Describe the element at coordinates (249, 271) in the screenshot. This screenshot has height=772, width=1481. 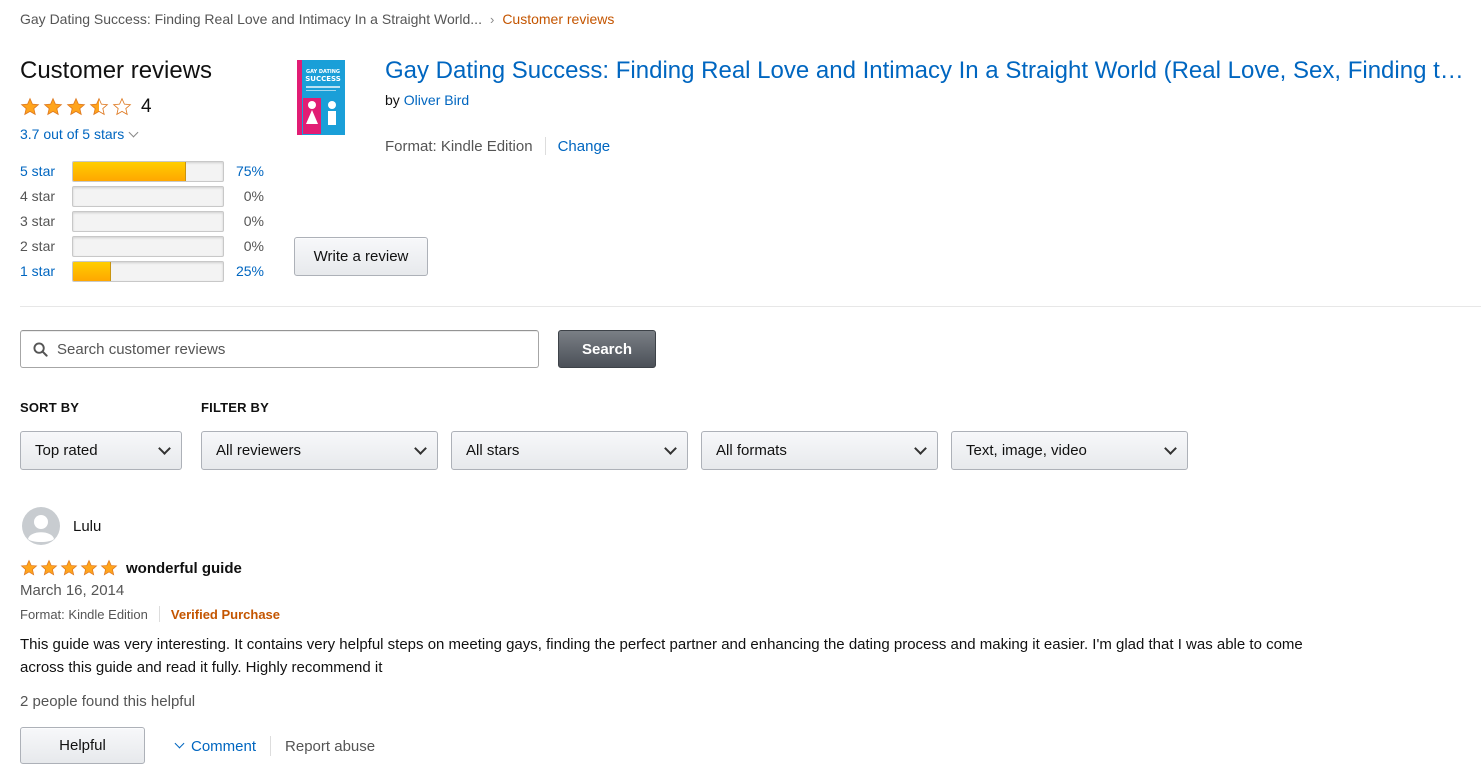
I see `histogram-percent: 25%` at that location.